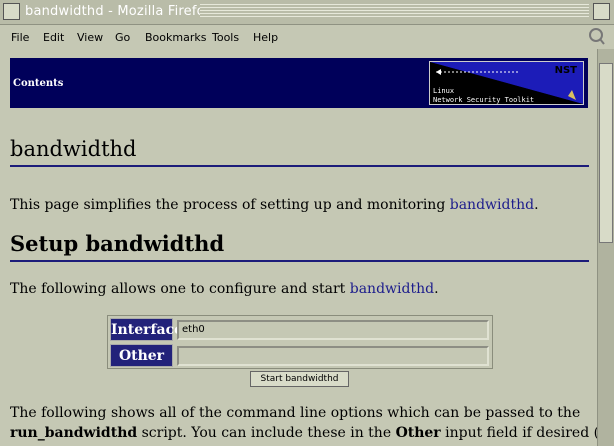 The image size is (614, 446). I want to click on interface-label: Interface, so click(146, 329).